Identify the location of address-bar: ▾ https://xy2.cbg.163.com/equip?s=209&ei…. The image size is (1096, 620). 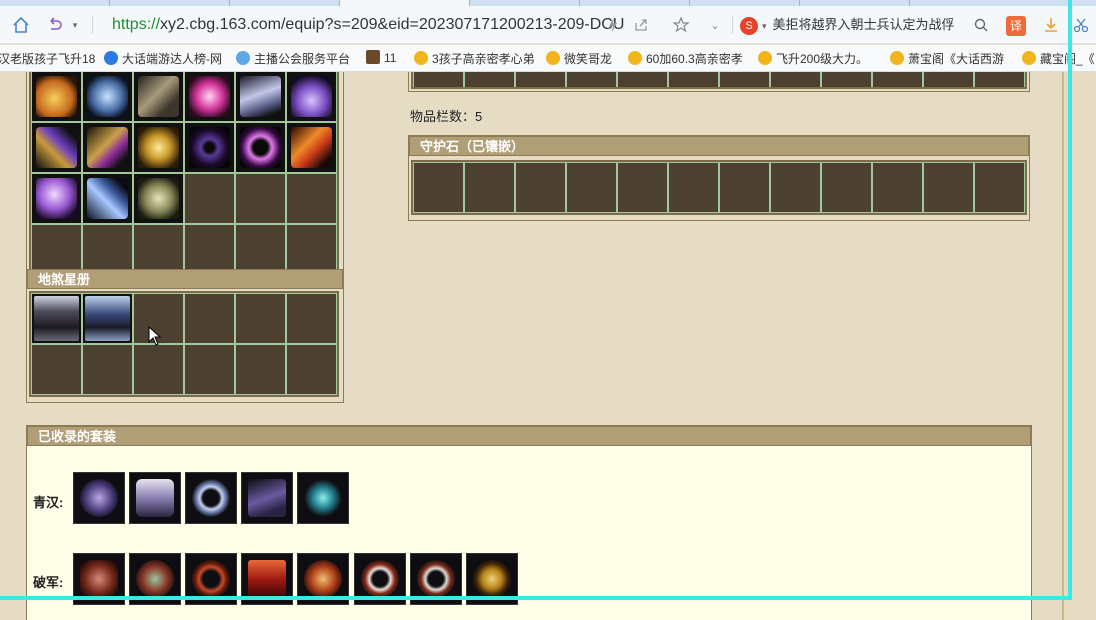
(548, 25).